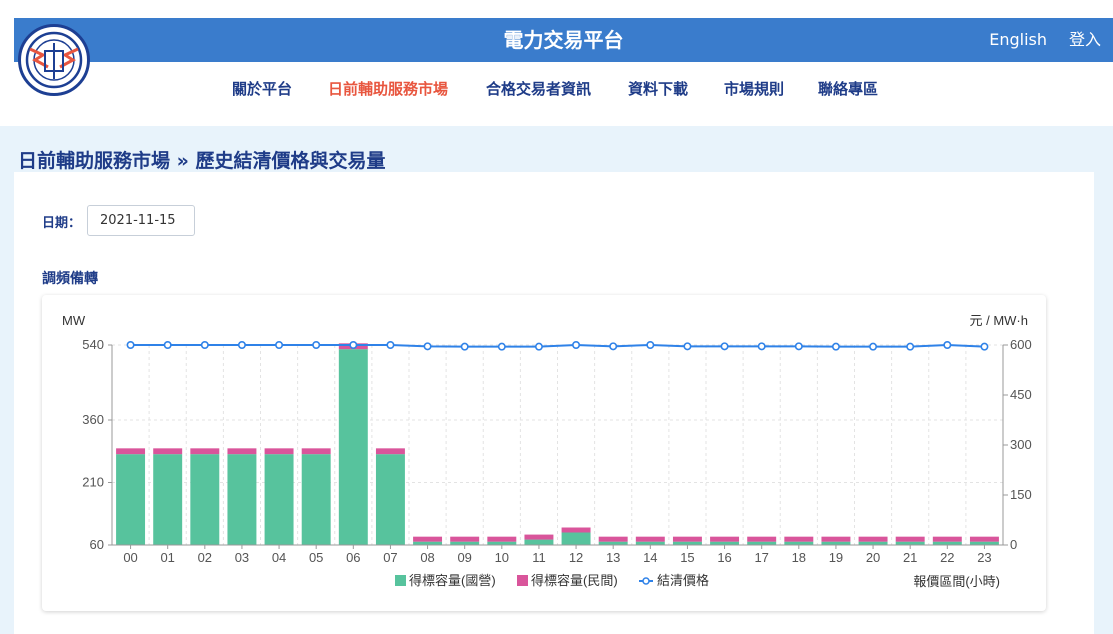 The image size is (1113, 634). I want to click on nav-item-data-download: 資料下載, so click(658, 88).